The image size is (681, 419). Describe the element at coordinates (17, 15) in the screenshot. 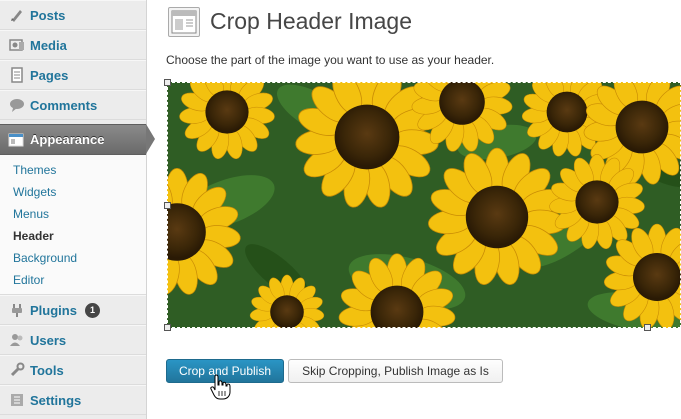

I see `posts-icon` at that location.